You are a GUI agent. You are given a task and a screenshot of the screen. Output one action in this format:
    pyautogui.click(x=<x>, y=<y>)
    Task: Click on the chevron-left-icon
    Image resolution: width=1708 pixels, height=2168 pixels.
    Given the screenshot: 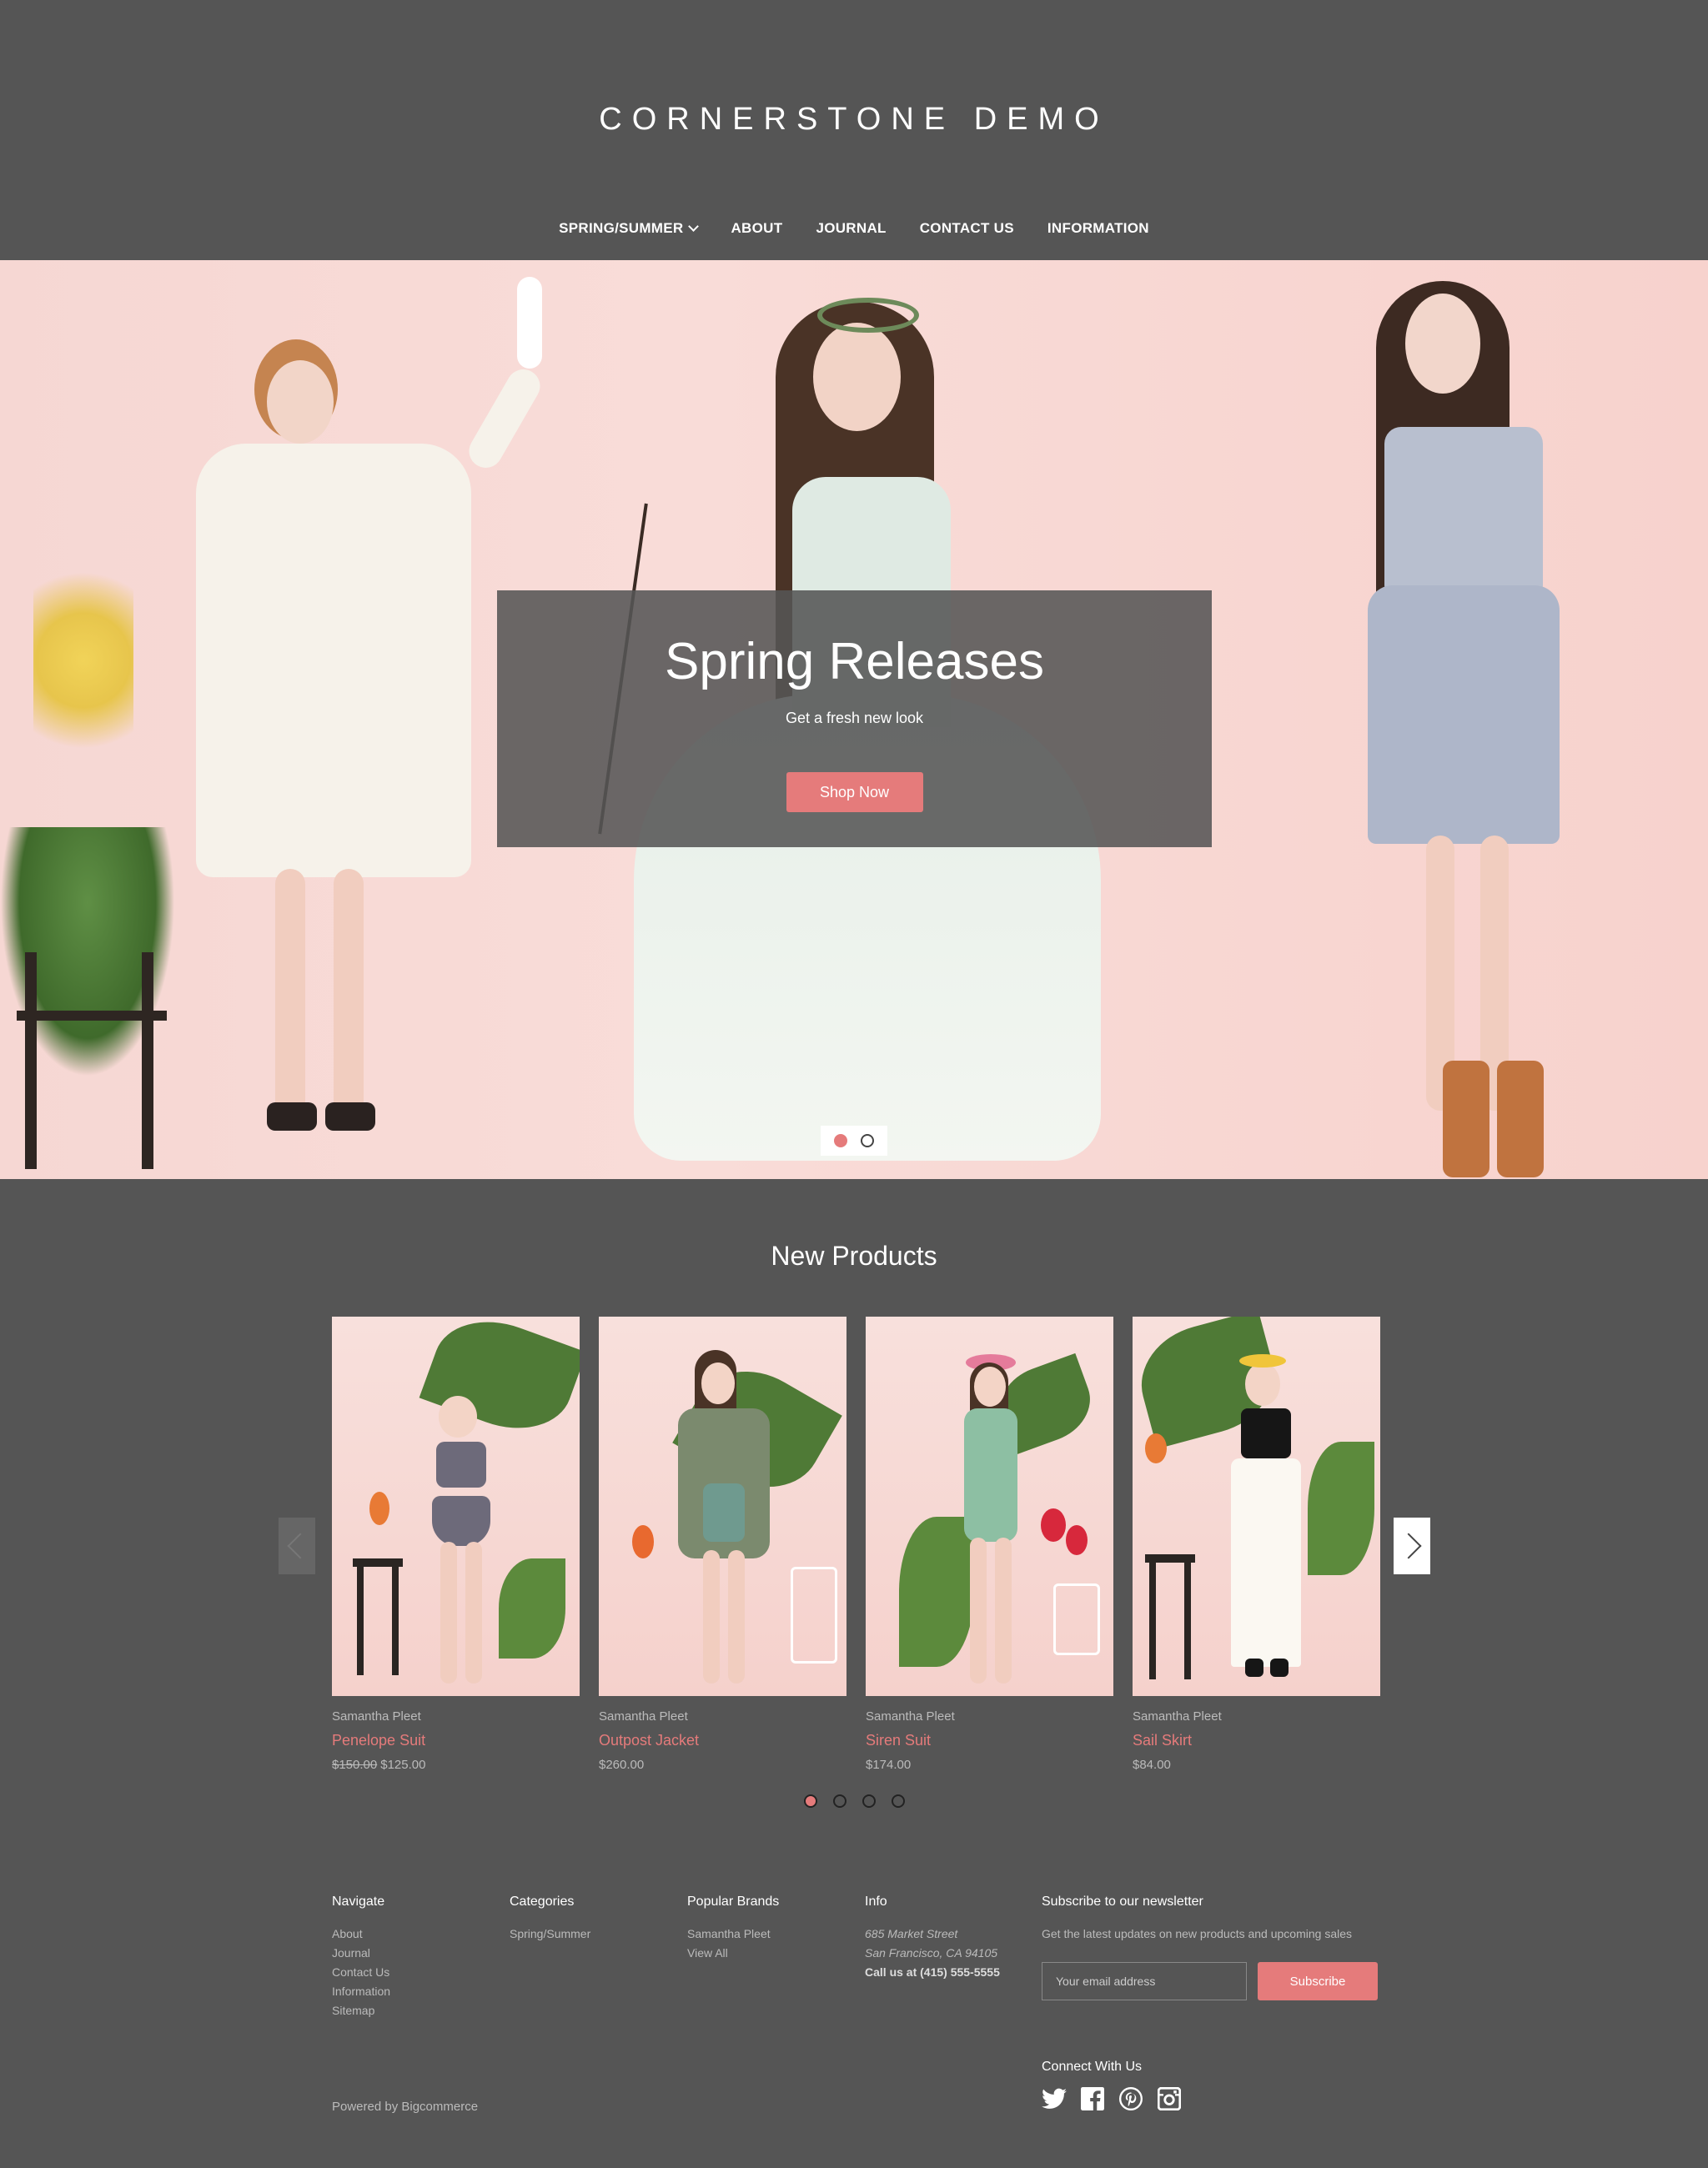 What is the action you would take?
    pyautogui.click(x=300, y=1546)
    